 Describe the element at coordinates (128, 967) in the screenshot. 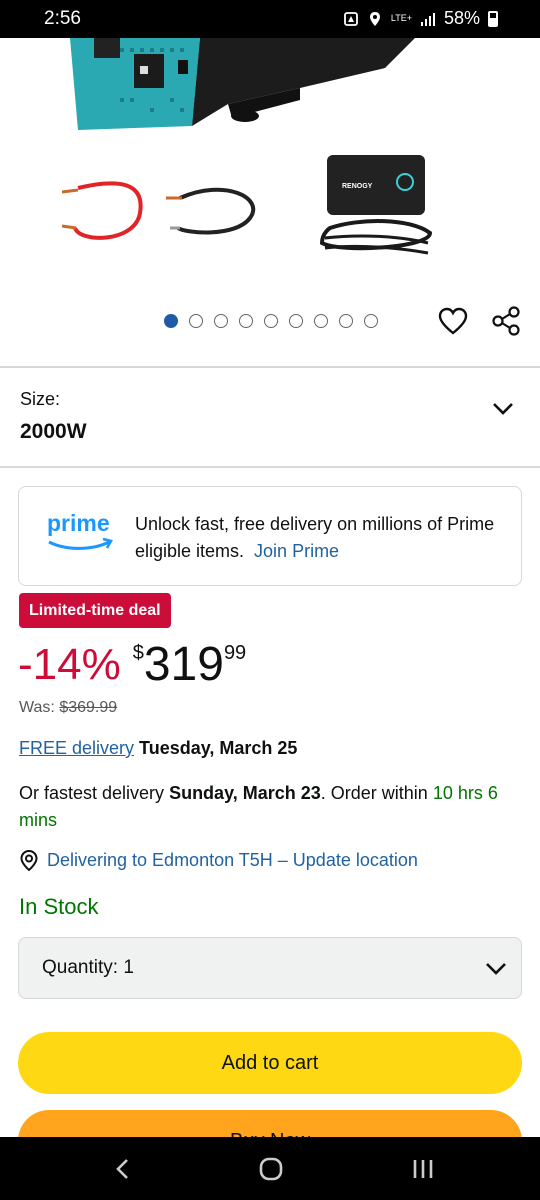

I see `quantity-value: 1` at that location.